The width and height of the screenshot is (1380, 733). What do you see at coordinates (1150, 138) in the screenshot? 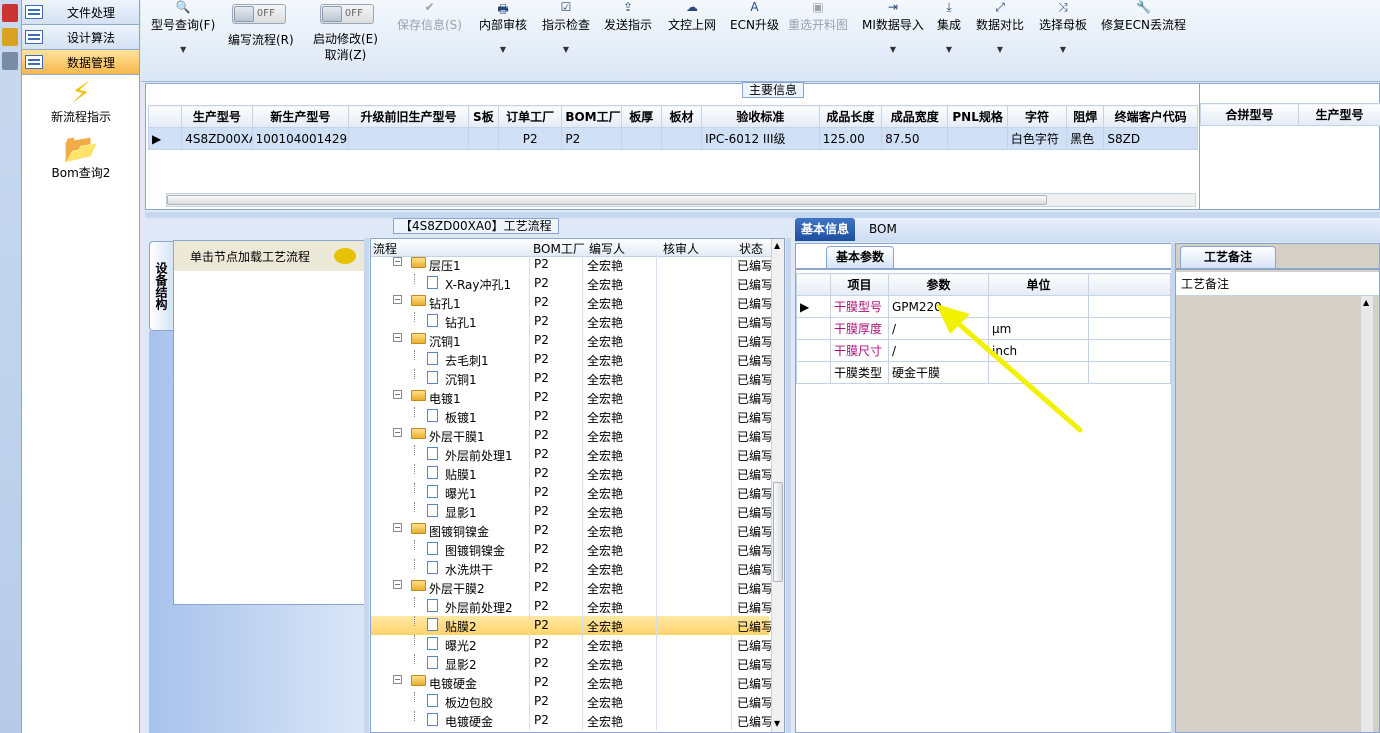
I see `table-cell: S8ZD` at bounding box center [1150, 138].